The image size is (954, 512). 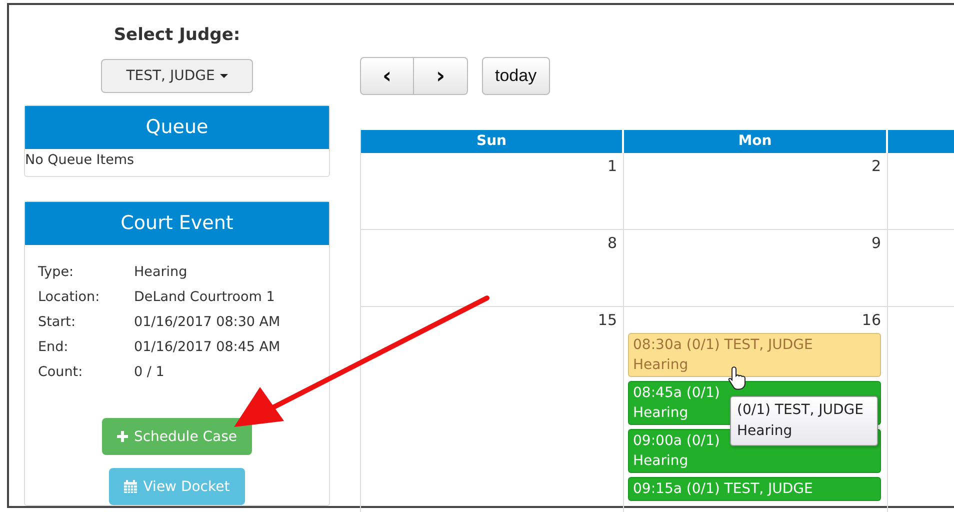 What do you see at coordinates (177, 35) in the screenshot?
I see `select-judge-label: Select Judge:` at bounding box center [177, 35].